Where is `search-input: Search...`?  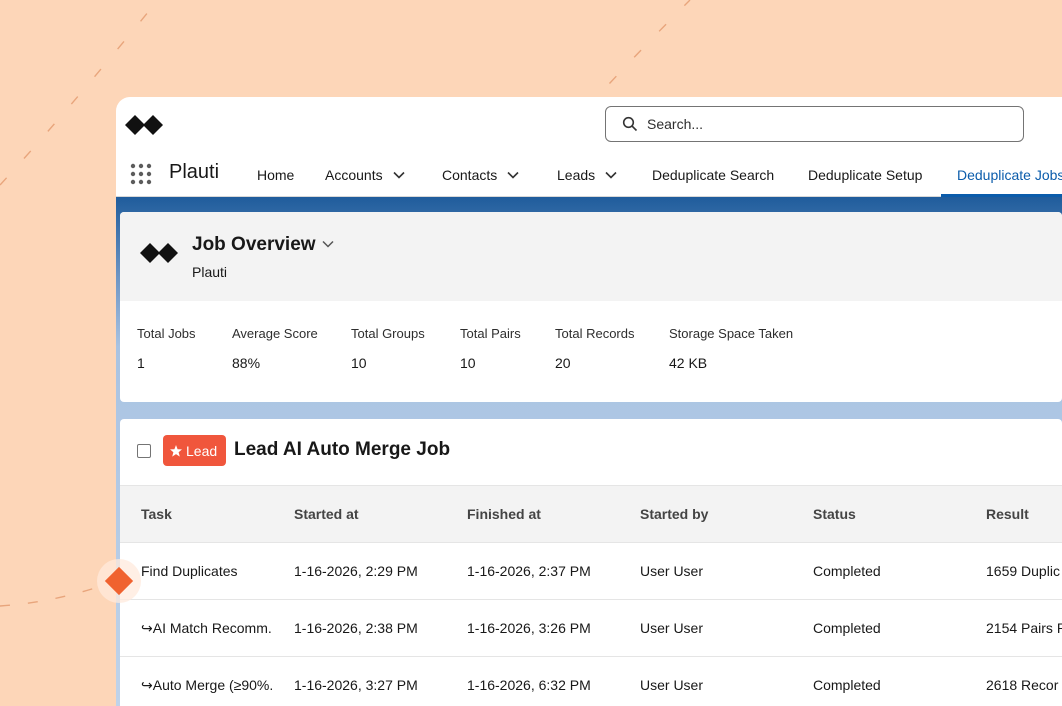
search-input: Search... is located at coordinates (814, 124).